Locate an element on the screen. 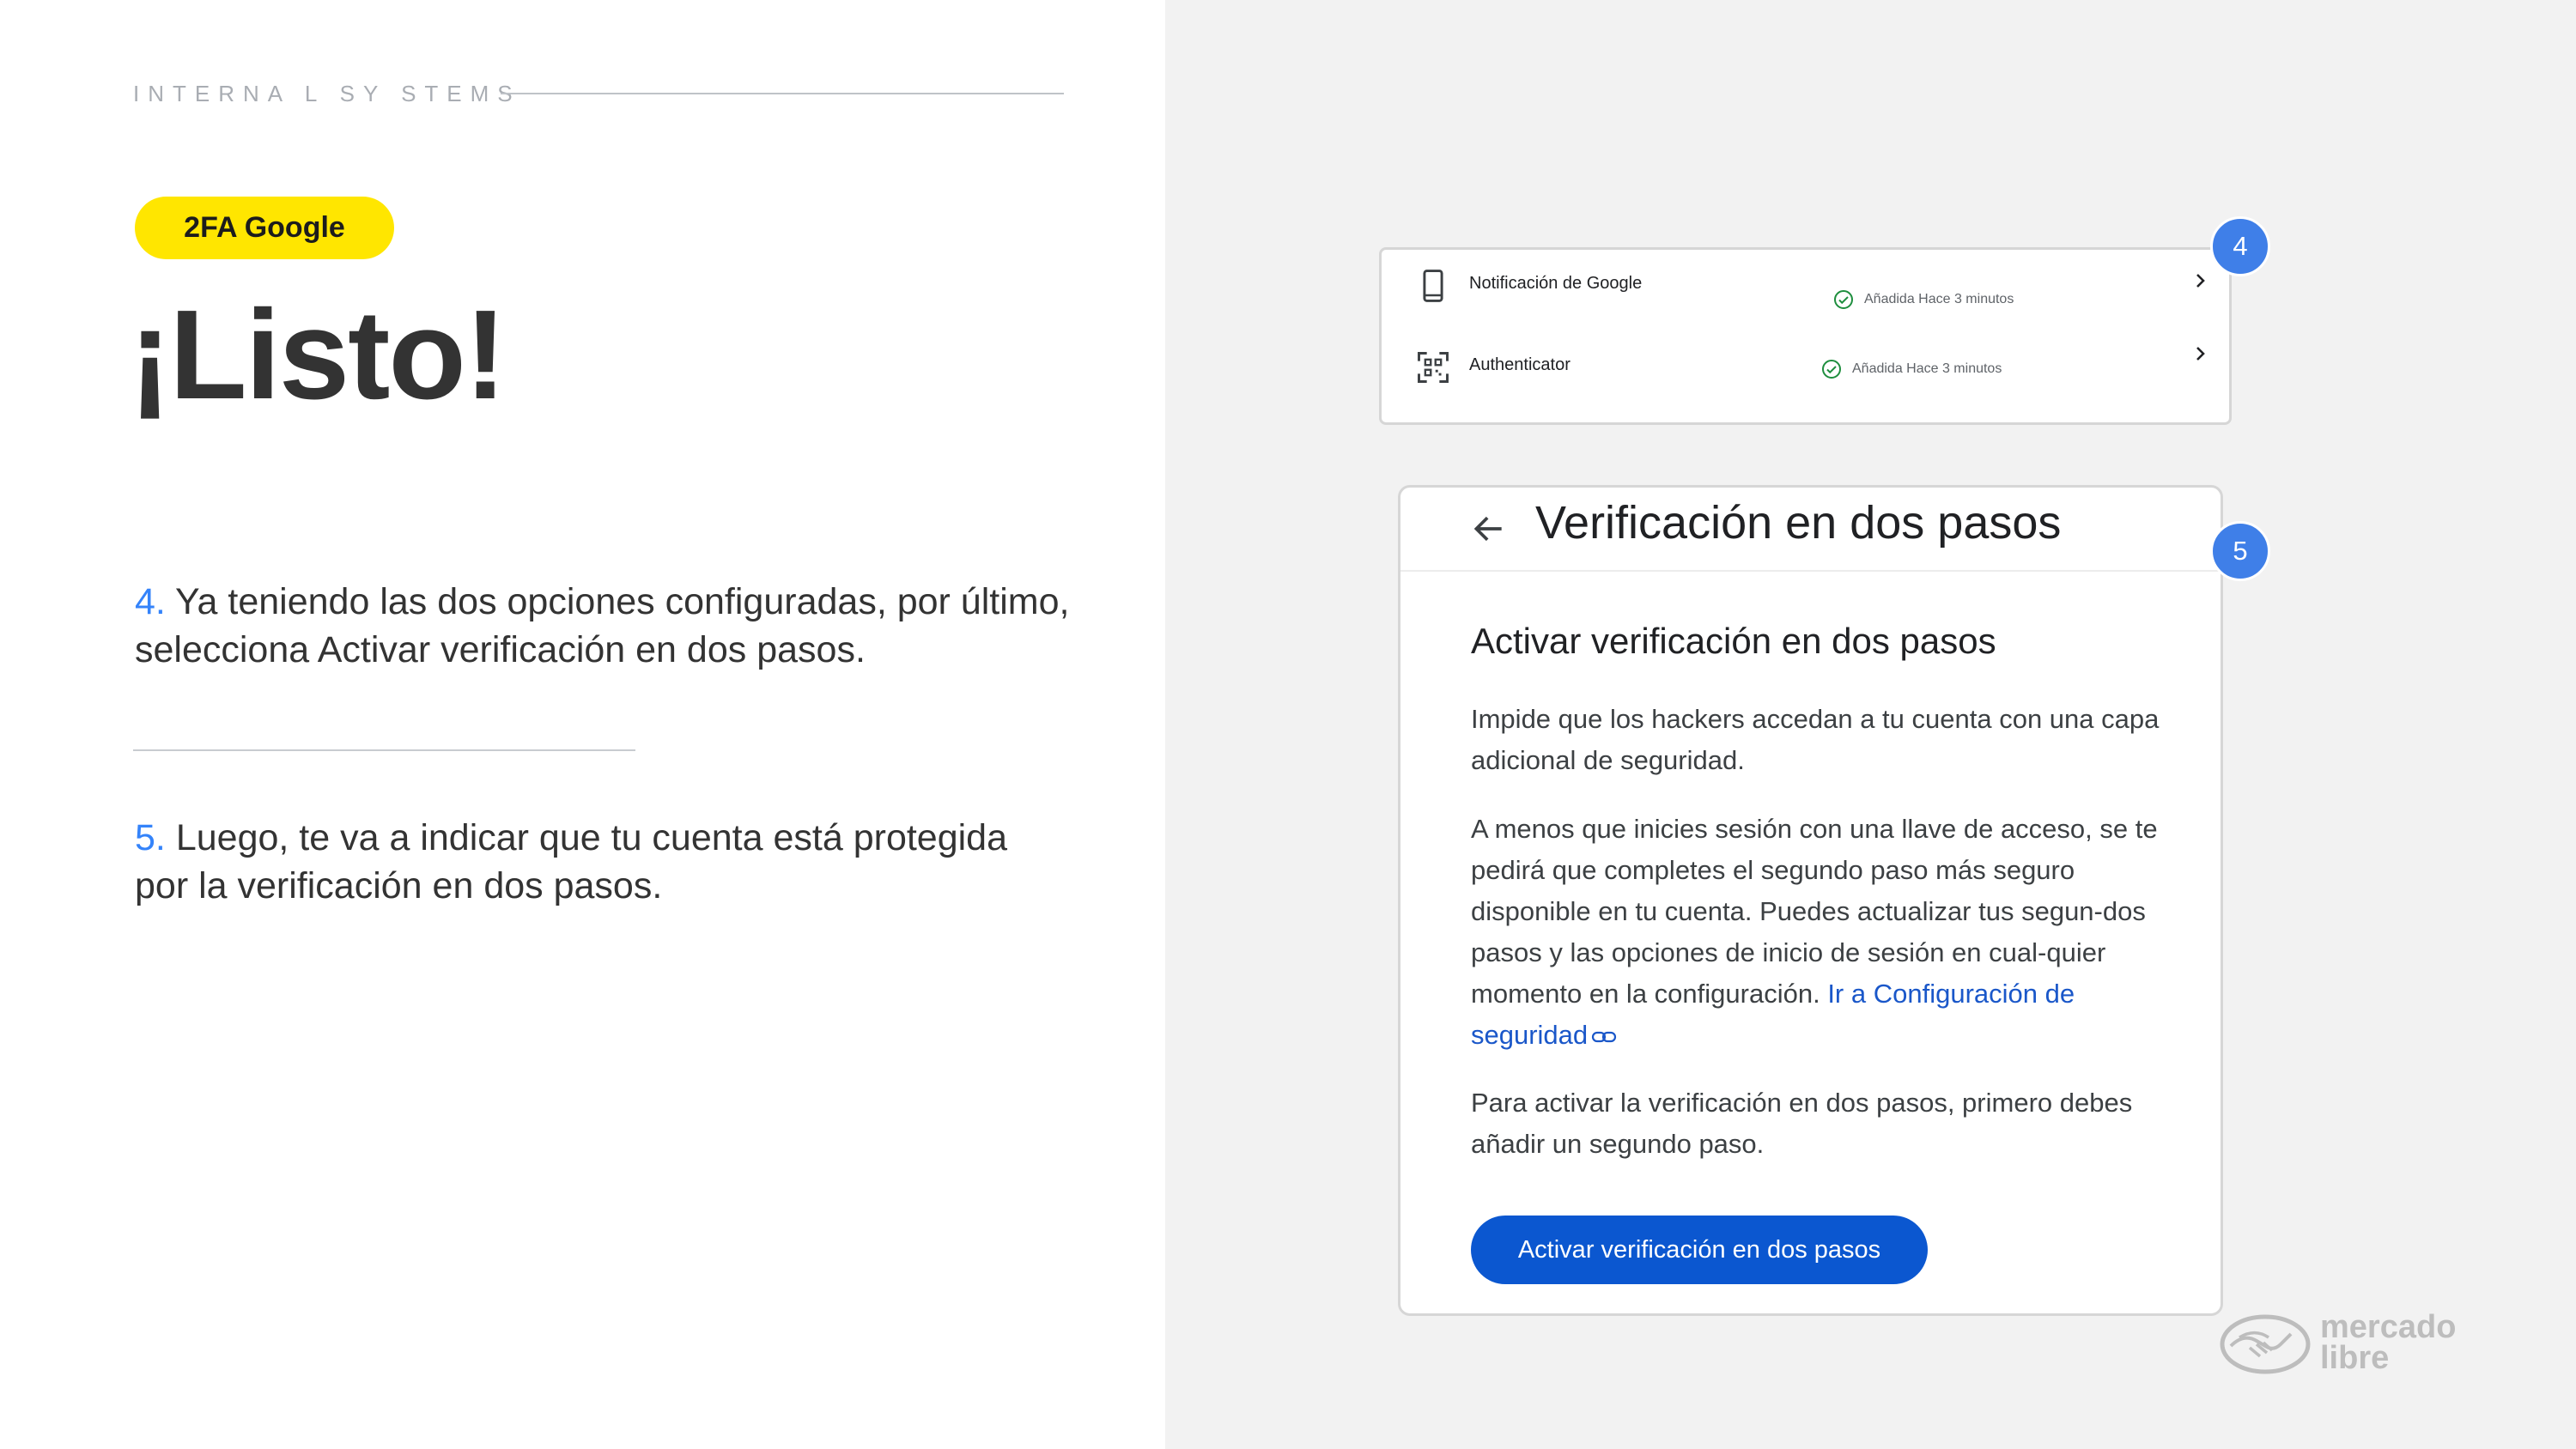  brand-wordmark: mercado libre is located at coordinates (2389, 1342).